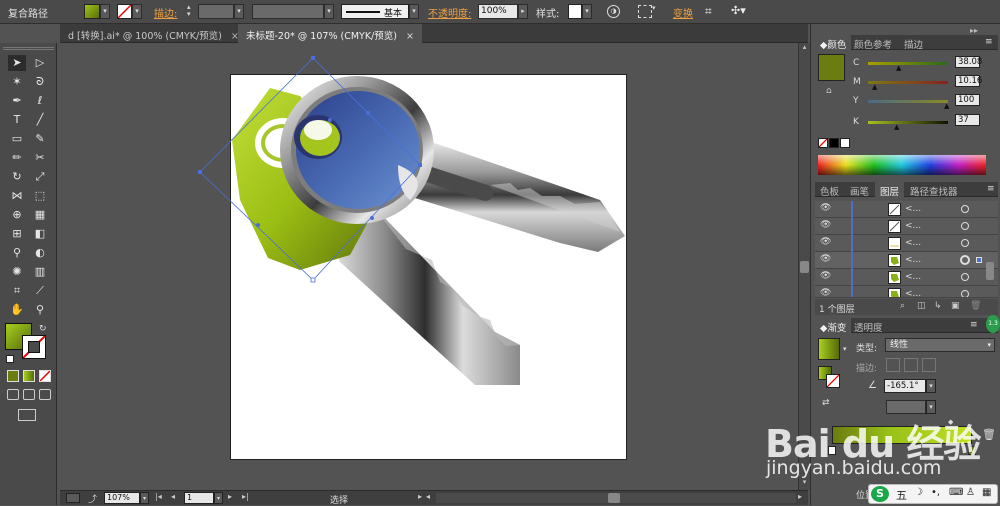  What do you see at coordinates (911, 365) in the screenshot?
I see `stroke-along-icon` at bounding box center [911, 365].